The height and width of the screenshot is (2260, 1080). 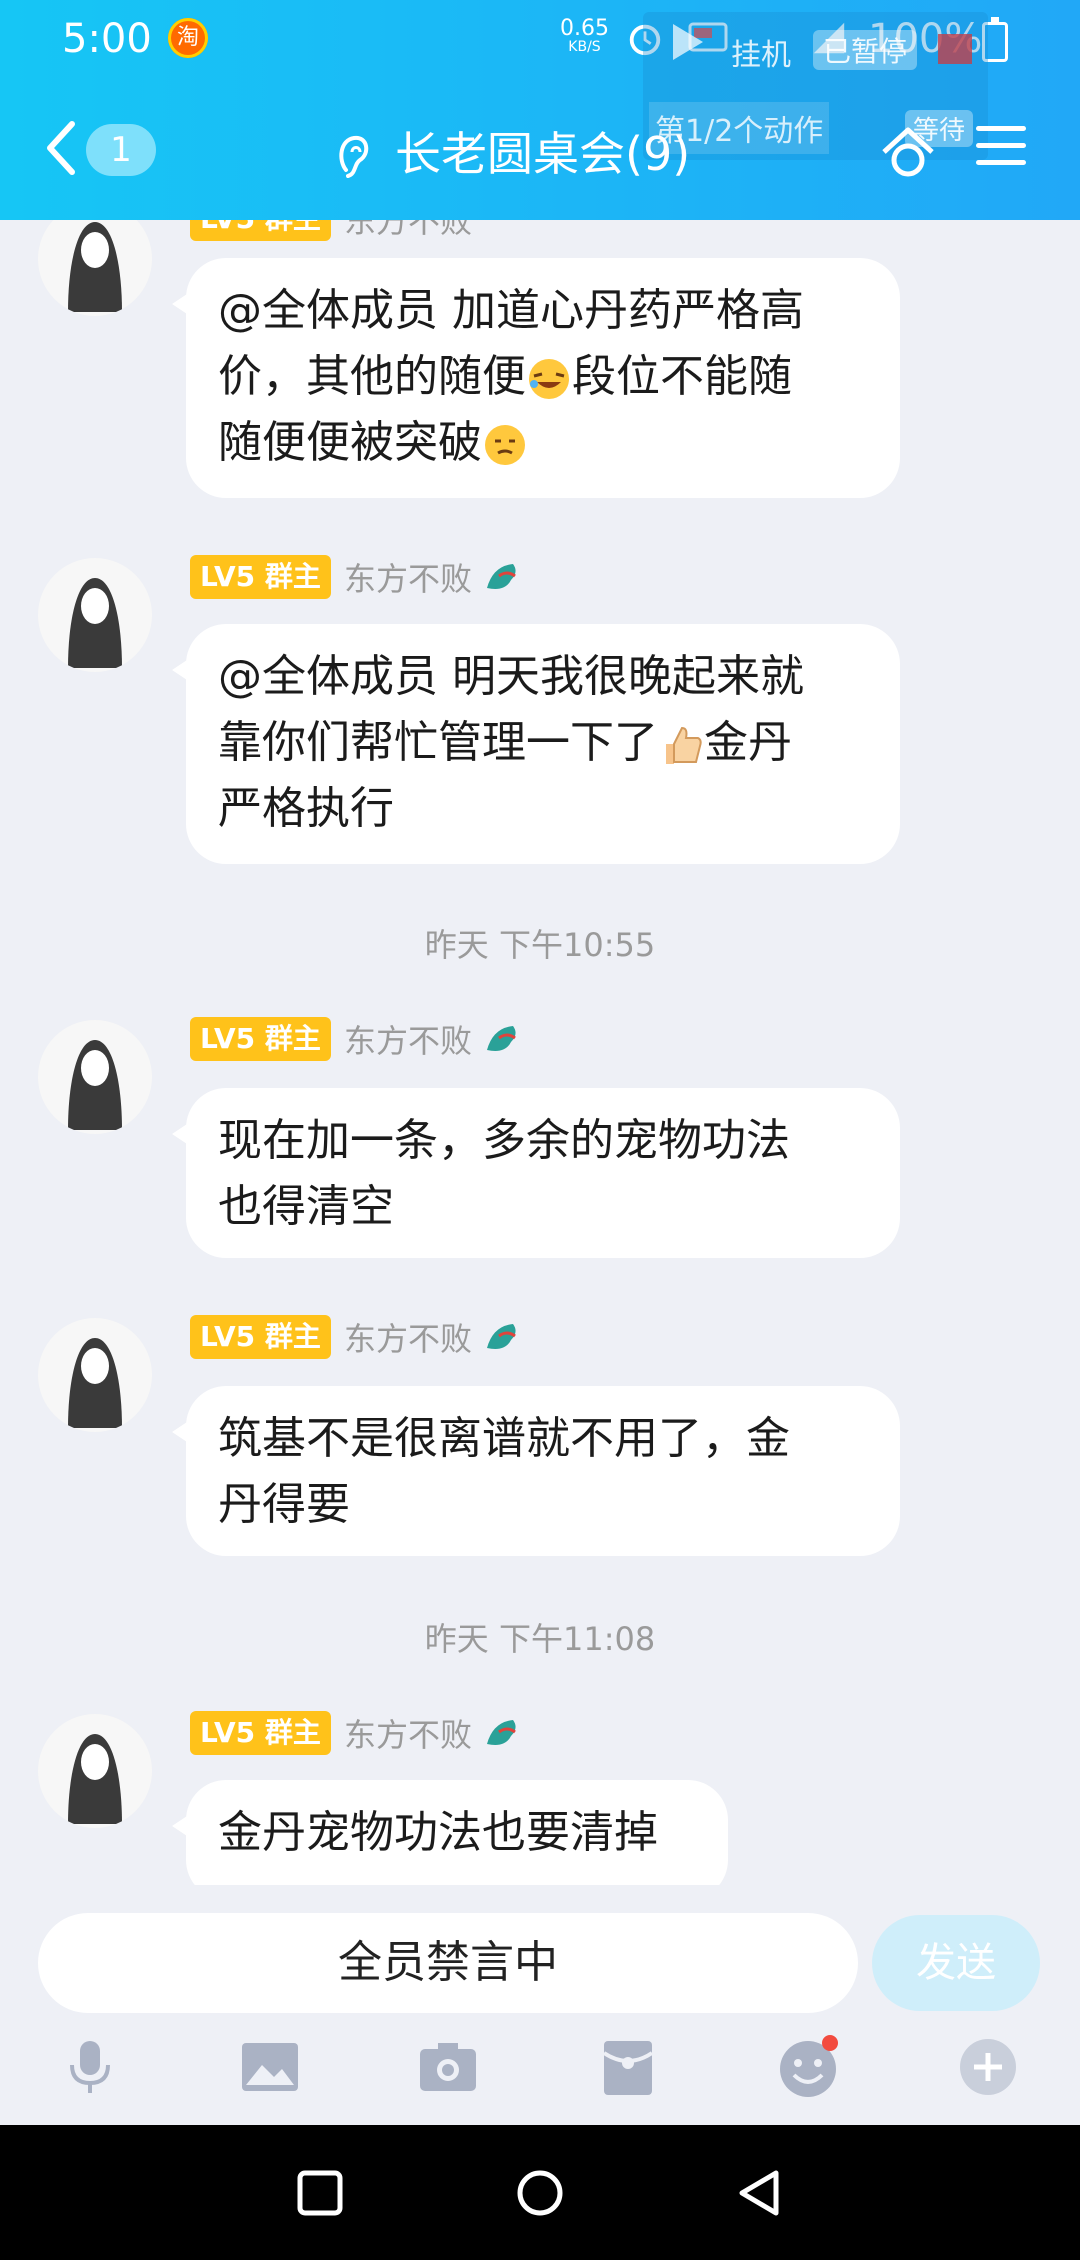 I want to click on home-icon, so click(x=540, y=2193).